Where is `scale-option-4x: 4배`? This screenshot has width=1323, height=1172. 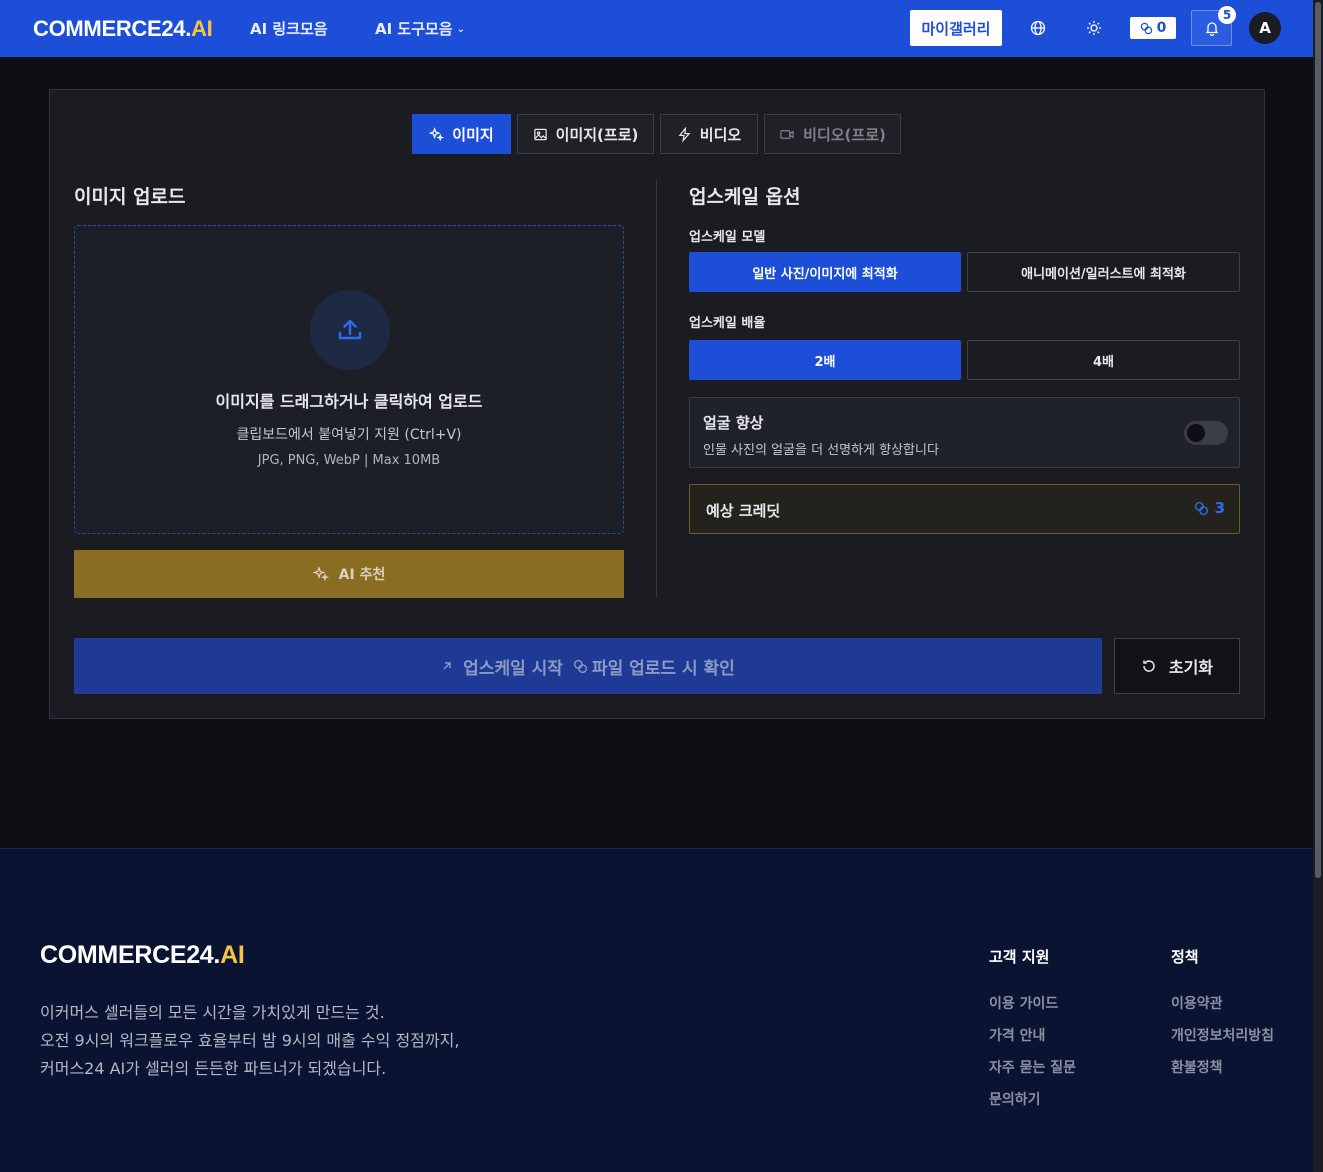 scale-option-4x: 4배 is located at coordinates (1103, 360).